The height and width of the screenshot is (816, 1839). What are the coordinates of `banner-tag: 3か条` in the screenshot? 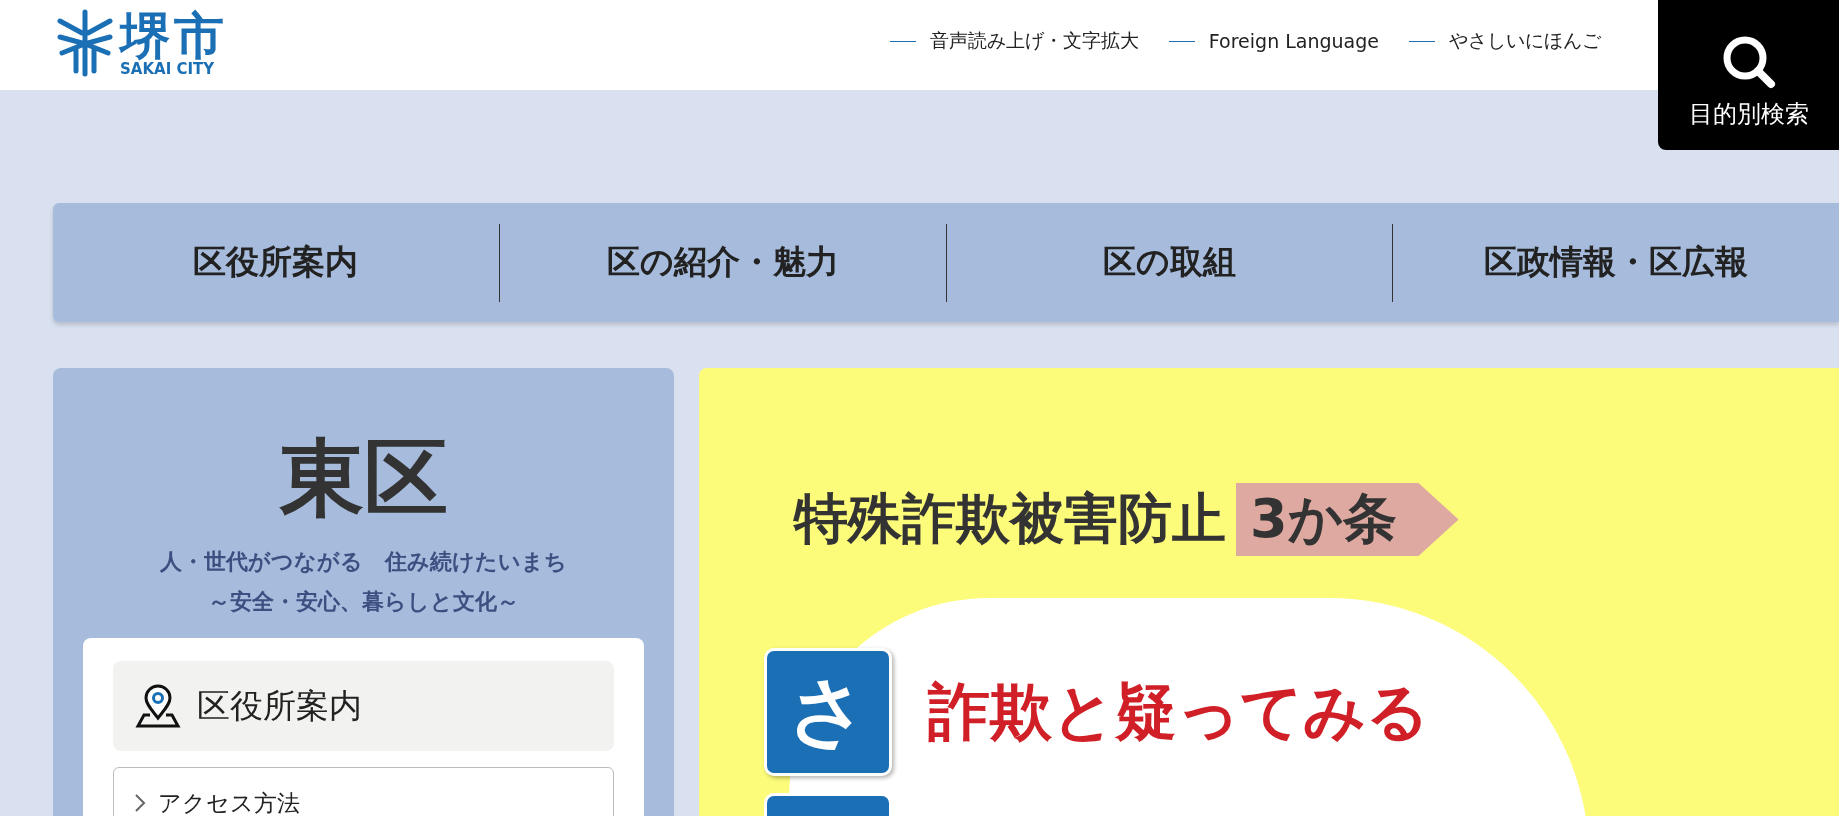 It's located at (1347, 519).